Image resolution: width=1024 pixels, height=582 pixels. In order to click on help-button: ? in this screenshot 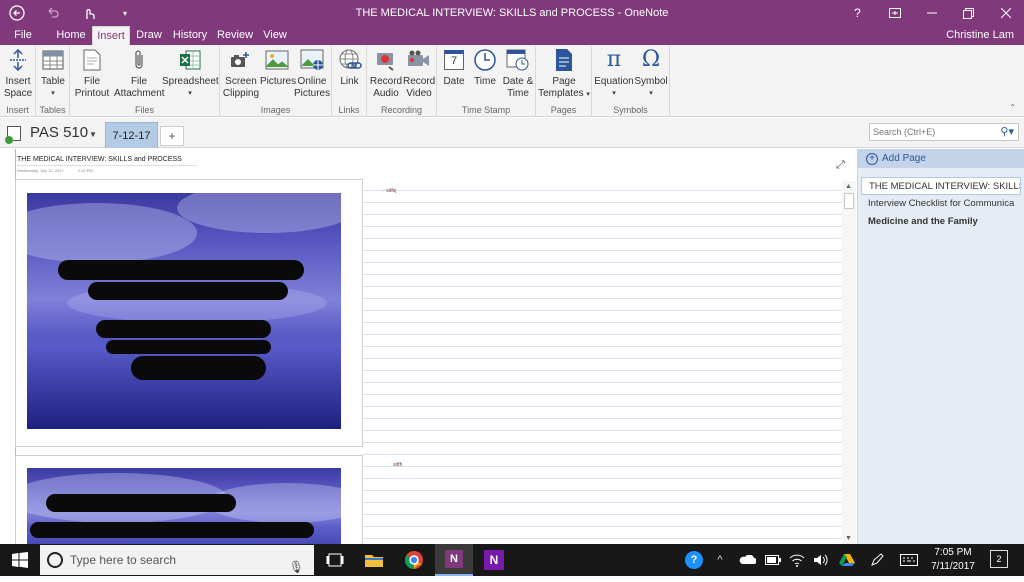, I will do `click(857, 13)`.